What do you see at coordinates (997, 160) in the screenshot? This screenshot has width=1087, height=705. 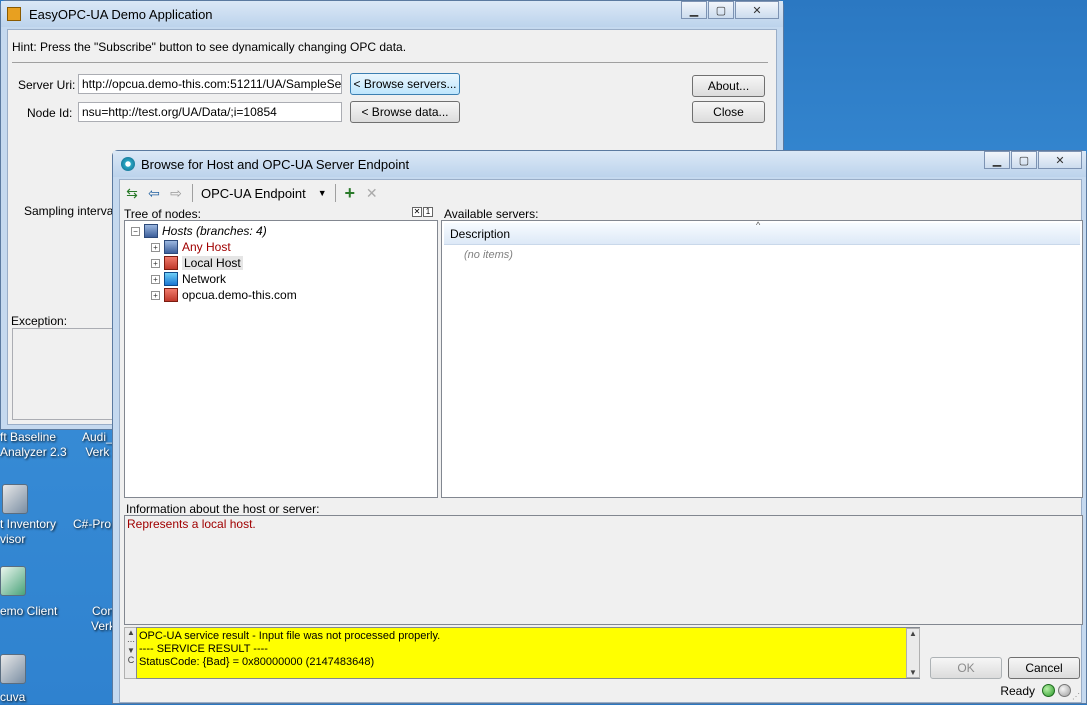 I see `dialog-minimize-button: ▁` at bounding box center [997, 160].